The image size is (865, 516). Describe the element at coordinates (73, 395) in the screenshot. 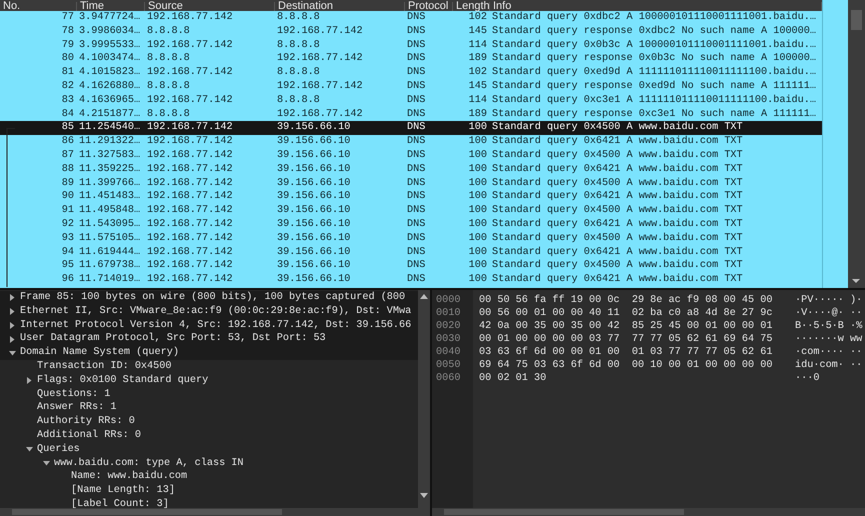

I see `tree-item: Questions: 1` at that location.